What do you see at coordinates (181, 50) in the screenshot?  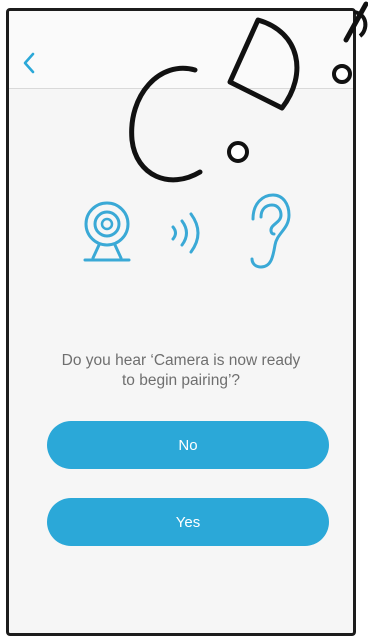 I see `top-navigation-bar` at bounding box center [181, 50].